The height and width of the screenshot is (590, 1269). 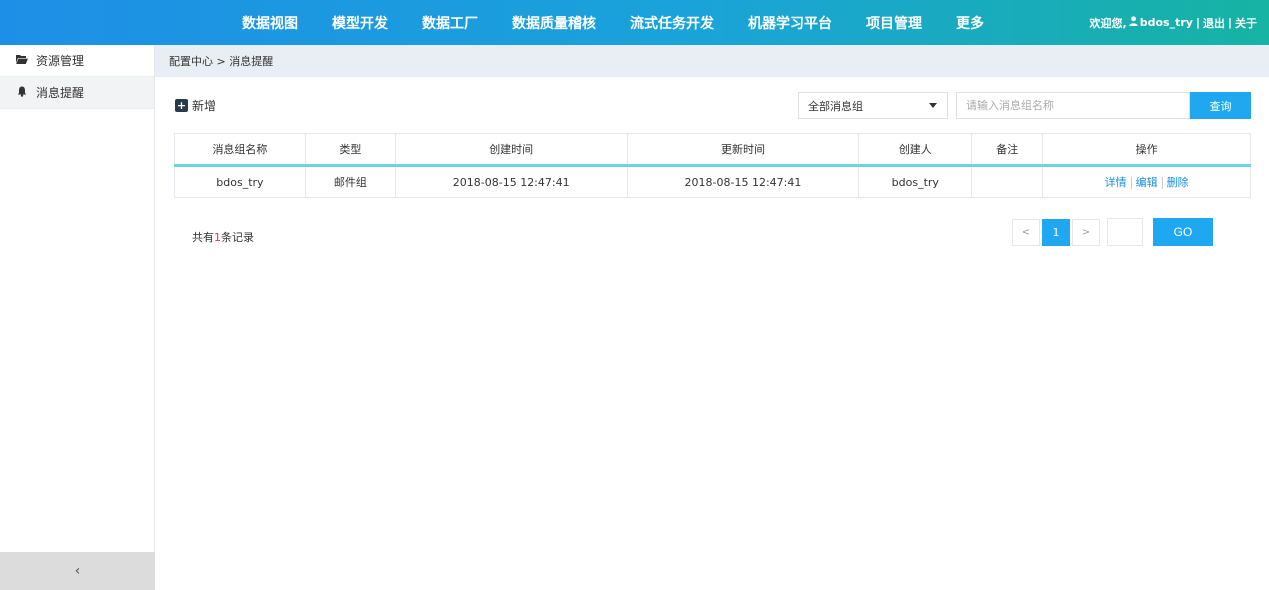 I want to click on logout-link: 退出, so click(x=1214, y=23).